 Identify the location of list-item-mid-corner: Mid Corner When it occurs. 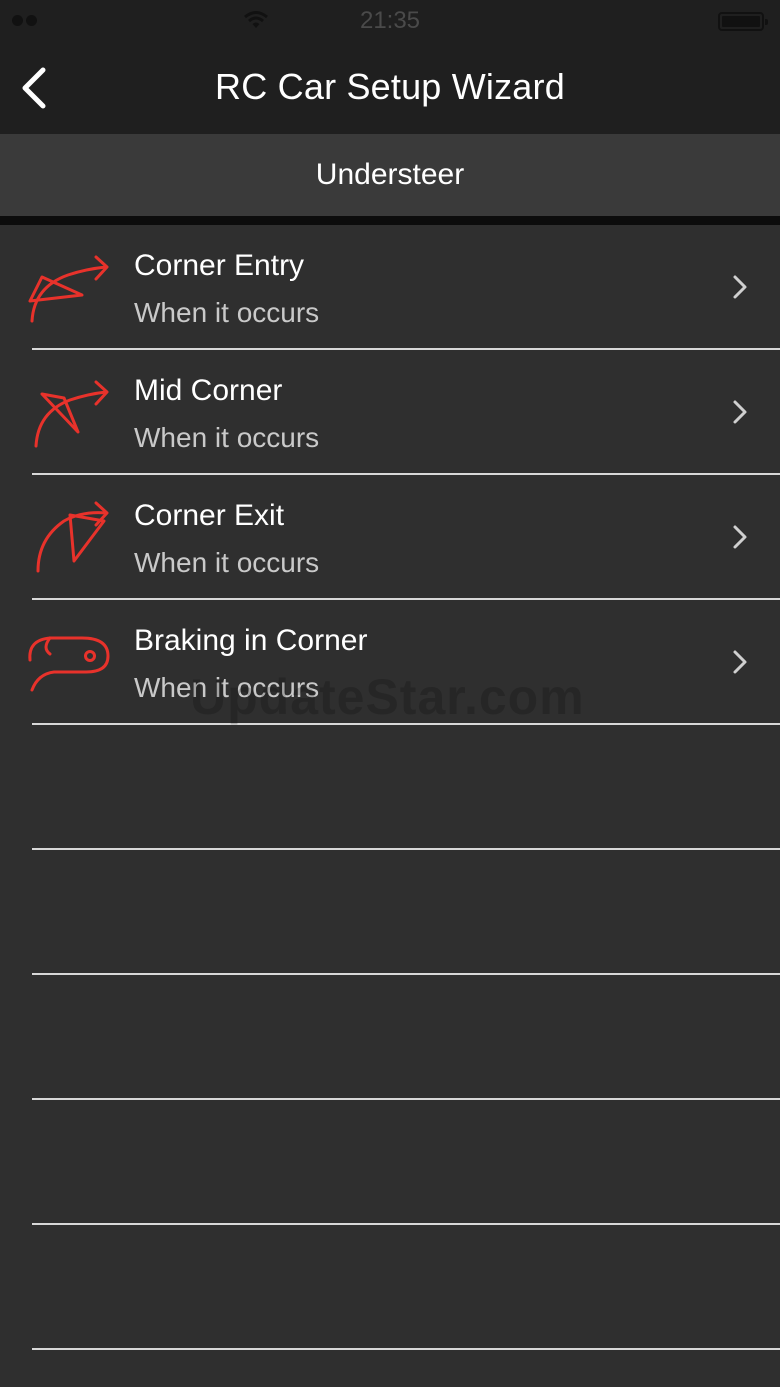
(390, 412).